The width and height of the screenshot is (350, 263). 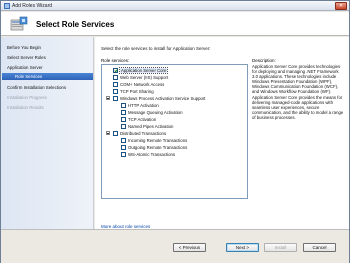 What do you see at coordinates (25, 67) in the screenshot?
I see `step-application-server: Application Server` at bounding box center [25, 67].